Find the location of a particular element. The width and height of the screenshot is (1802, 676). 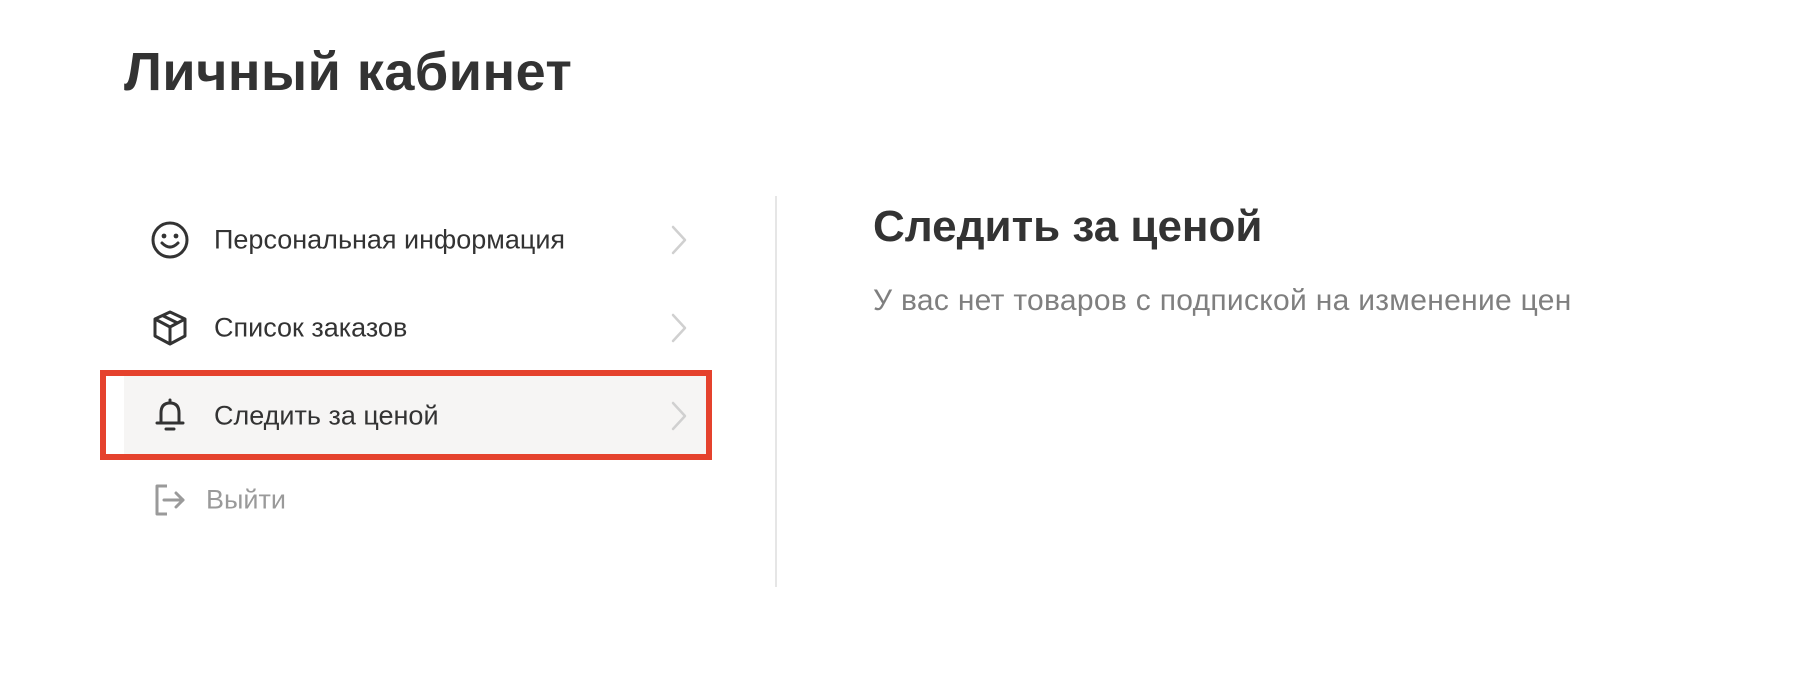

logout-icon is located at coordinates (170, 500).